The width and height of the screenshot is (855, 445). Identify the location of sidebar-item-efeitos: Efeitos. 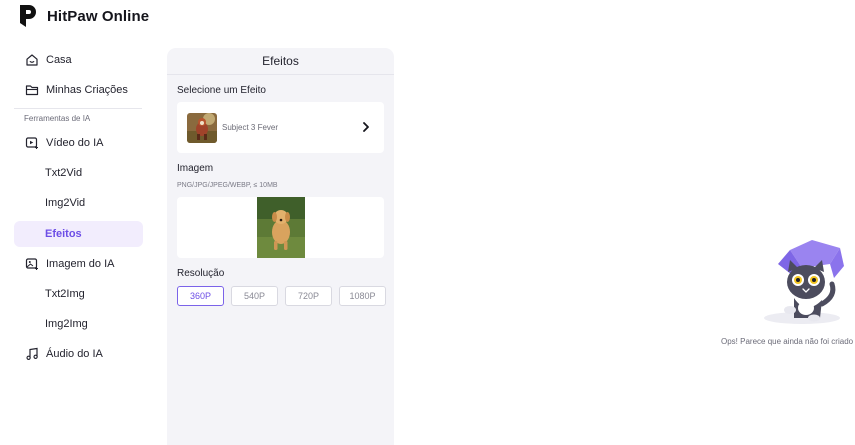
(78, 234).